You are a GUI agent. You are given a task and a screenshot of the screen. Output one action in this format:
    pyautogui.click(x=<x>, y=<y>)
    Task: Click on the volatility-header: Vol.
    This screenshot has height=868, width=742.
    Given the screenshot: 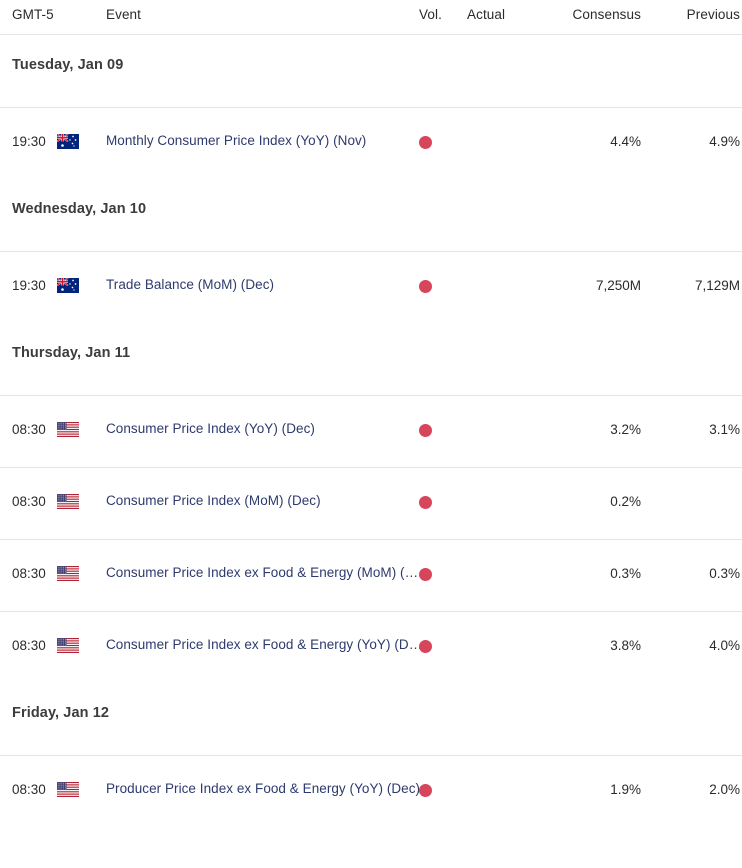 What is the action you would take?
    pyautogui.click(x=430, y=14)
    